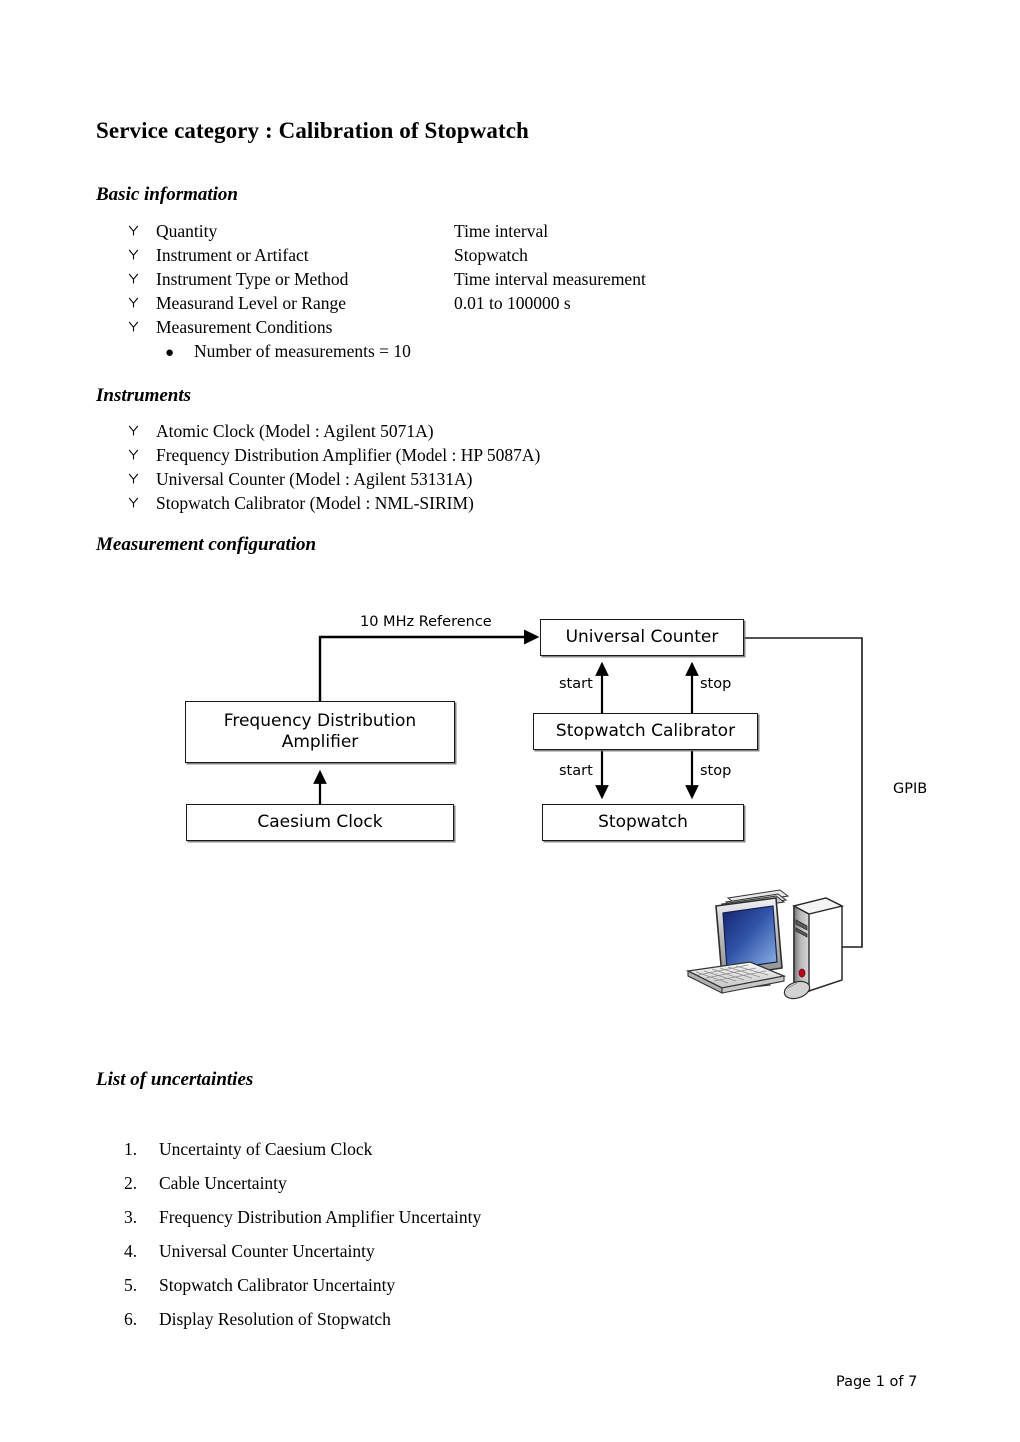 This screenshot has width=1020, height=1442. I want to click on list-item-label: Cable Uncertainty, so click(223, 1183).